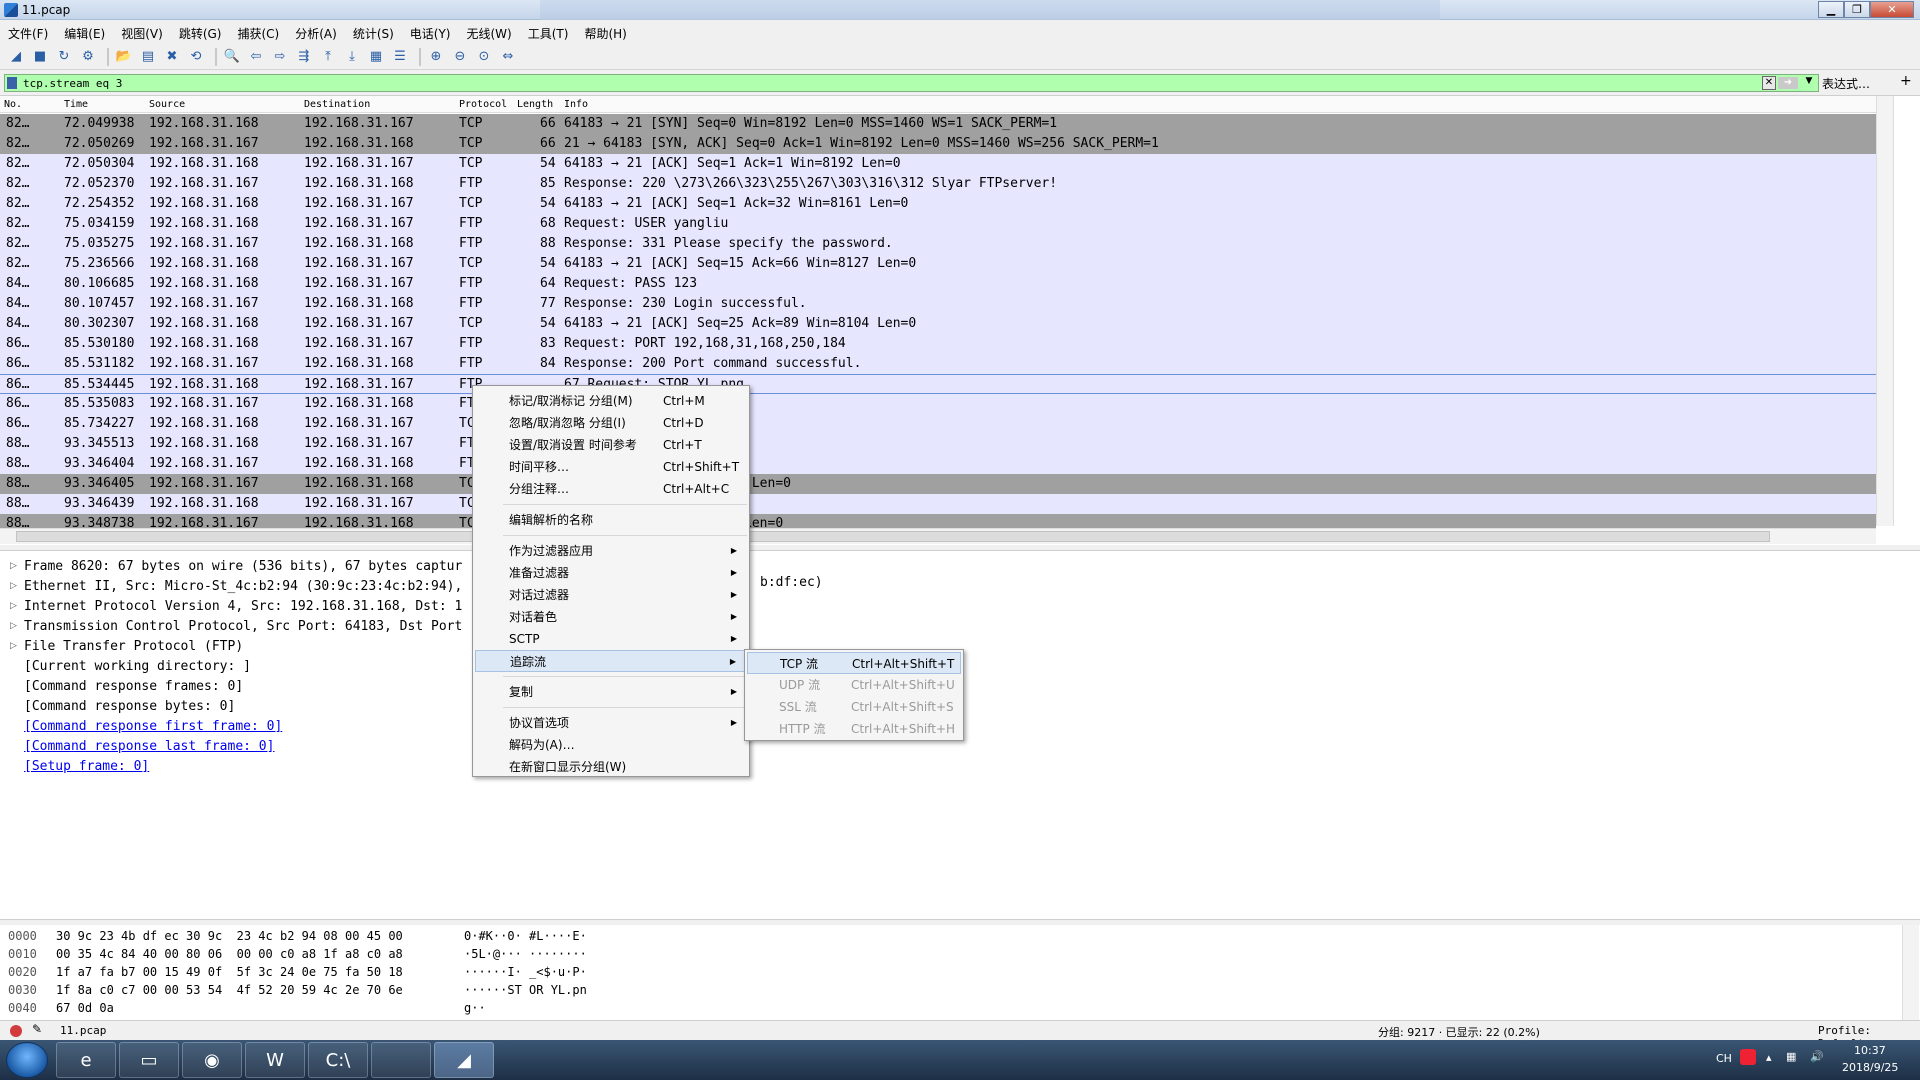 This screenshot has width=1920, height=1080. Describe the element at coordinates (27, 1060) in the screenshot. I see `start-button` at that location.